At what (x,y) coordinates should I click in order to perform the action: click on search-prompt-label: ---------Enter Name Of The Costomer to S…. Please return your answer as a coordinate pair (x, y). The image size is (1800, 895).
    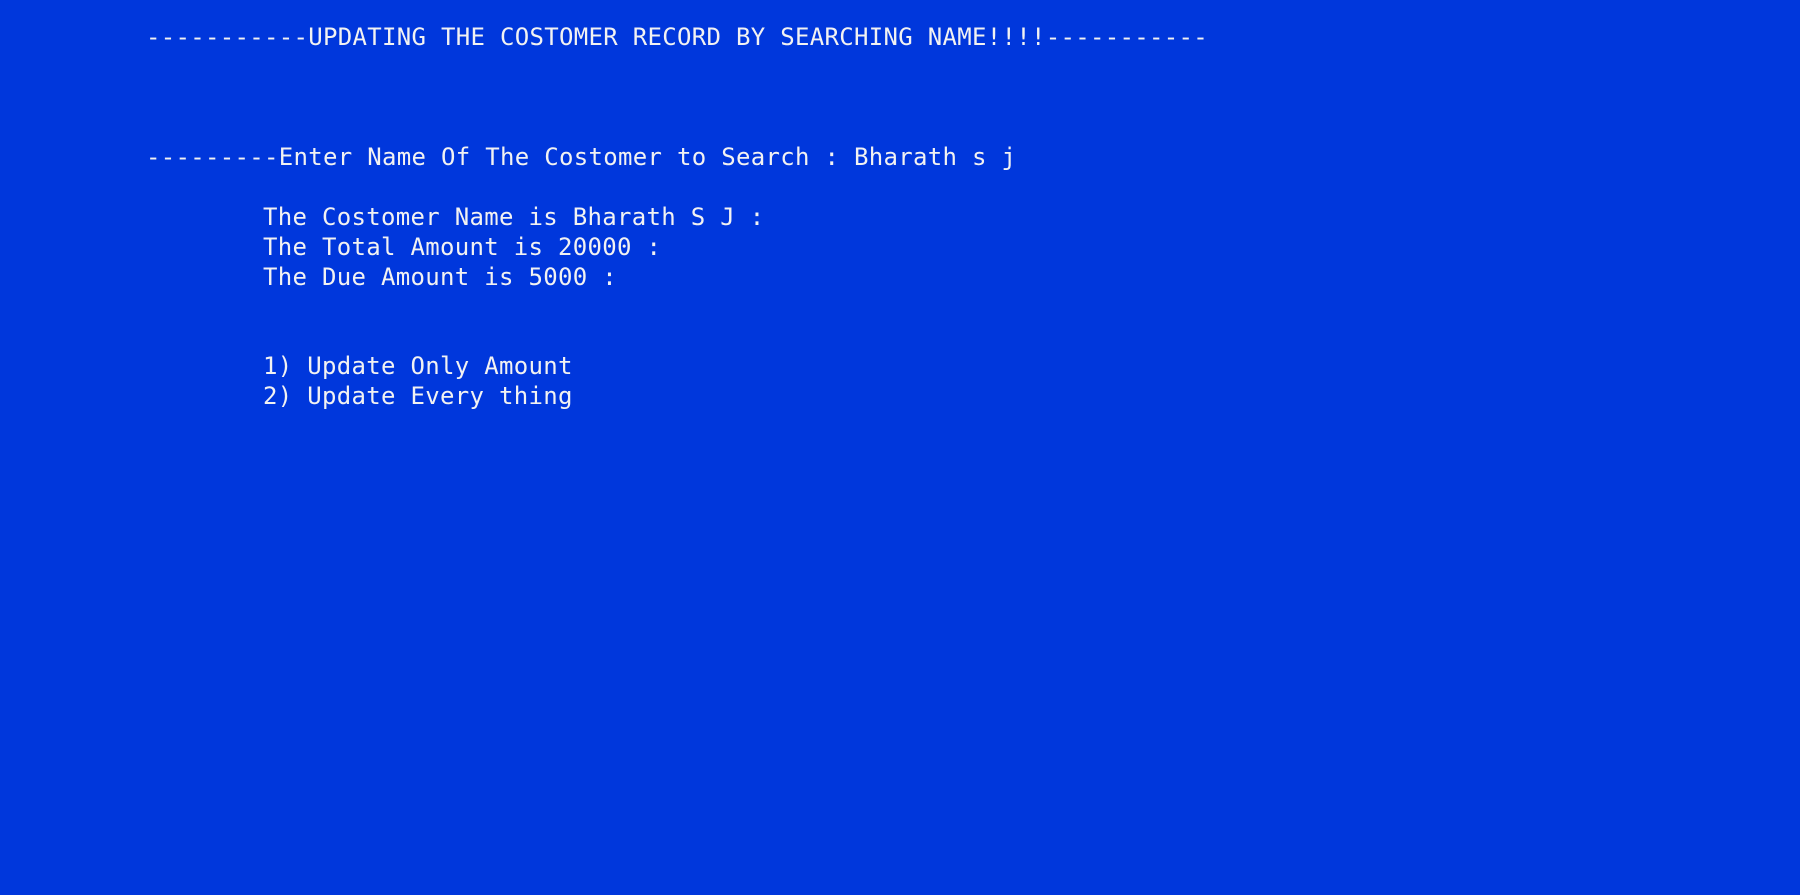
    Looking at the image, I should click on (500, 157).